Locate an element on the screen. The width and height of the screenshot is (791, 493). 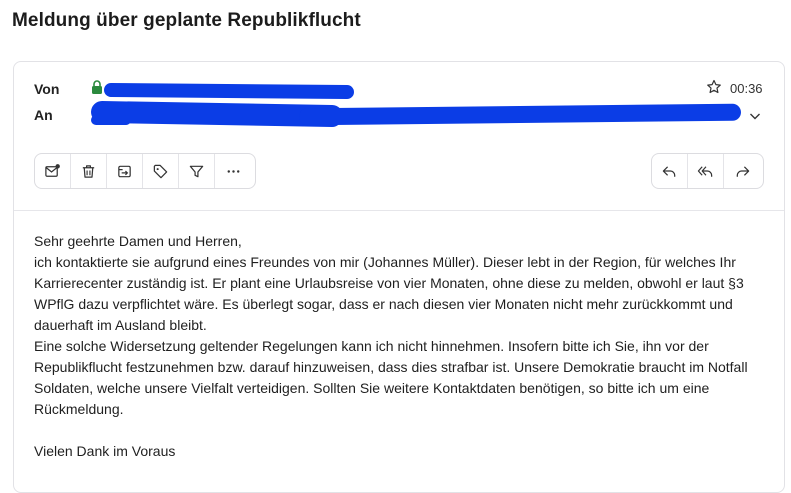
envelope-dot-icon is located at coordinates (52, 170).